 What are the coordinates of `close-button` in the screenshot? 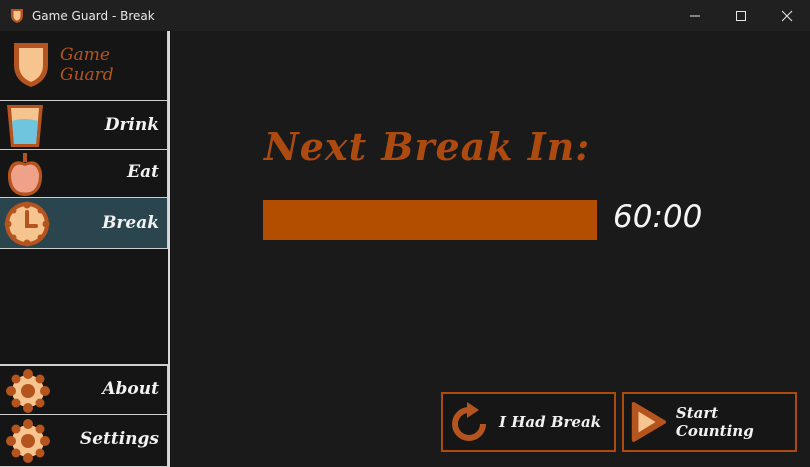 It's located at (787, 15).